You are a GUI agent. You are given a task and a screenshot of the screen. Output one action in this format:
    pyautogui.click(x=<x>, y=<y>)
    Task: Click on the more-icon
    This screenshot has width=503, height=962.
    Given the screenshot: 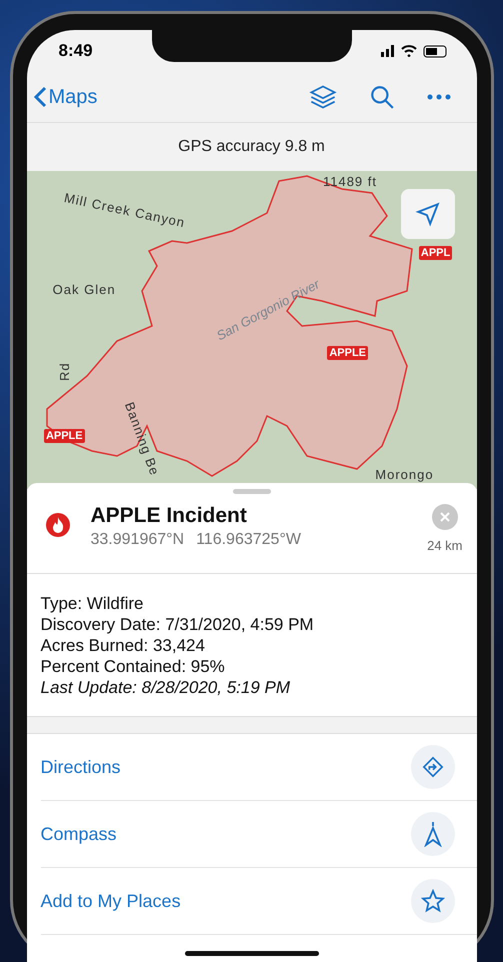 What is the action you would take?
    pyautogui.click(x=438, y=97)
    